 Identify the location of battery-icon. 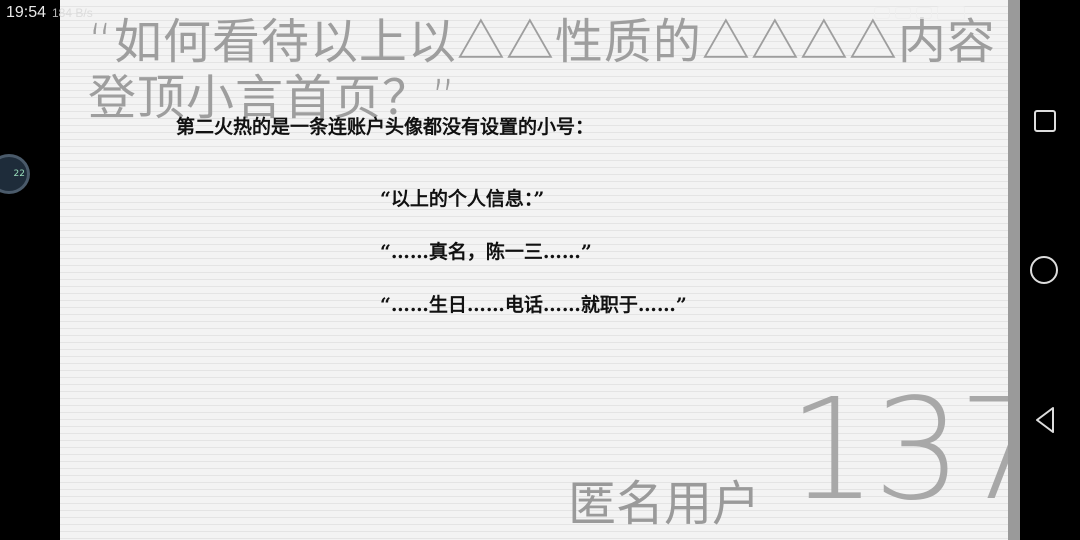
(951, 13).